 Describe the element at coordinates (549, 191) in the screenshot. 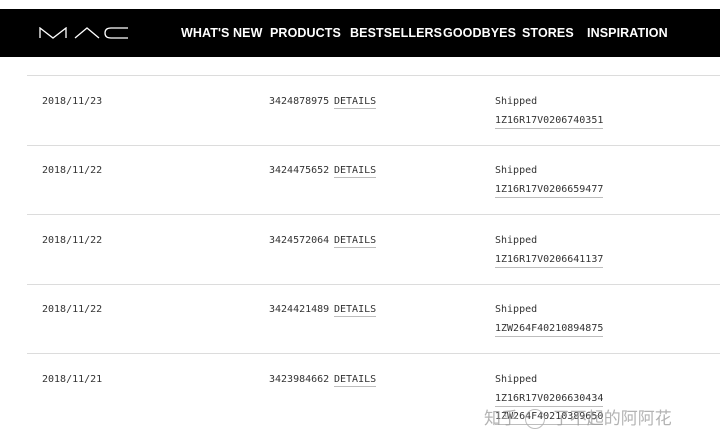

I see `tracking-number-link: 1Z16R17V0206659477` at that location.